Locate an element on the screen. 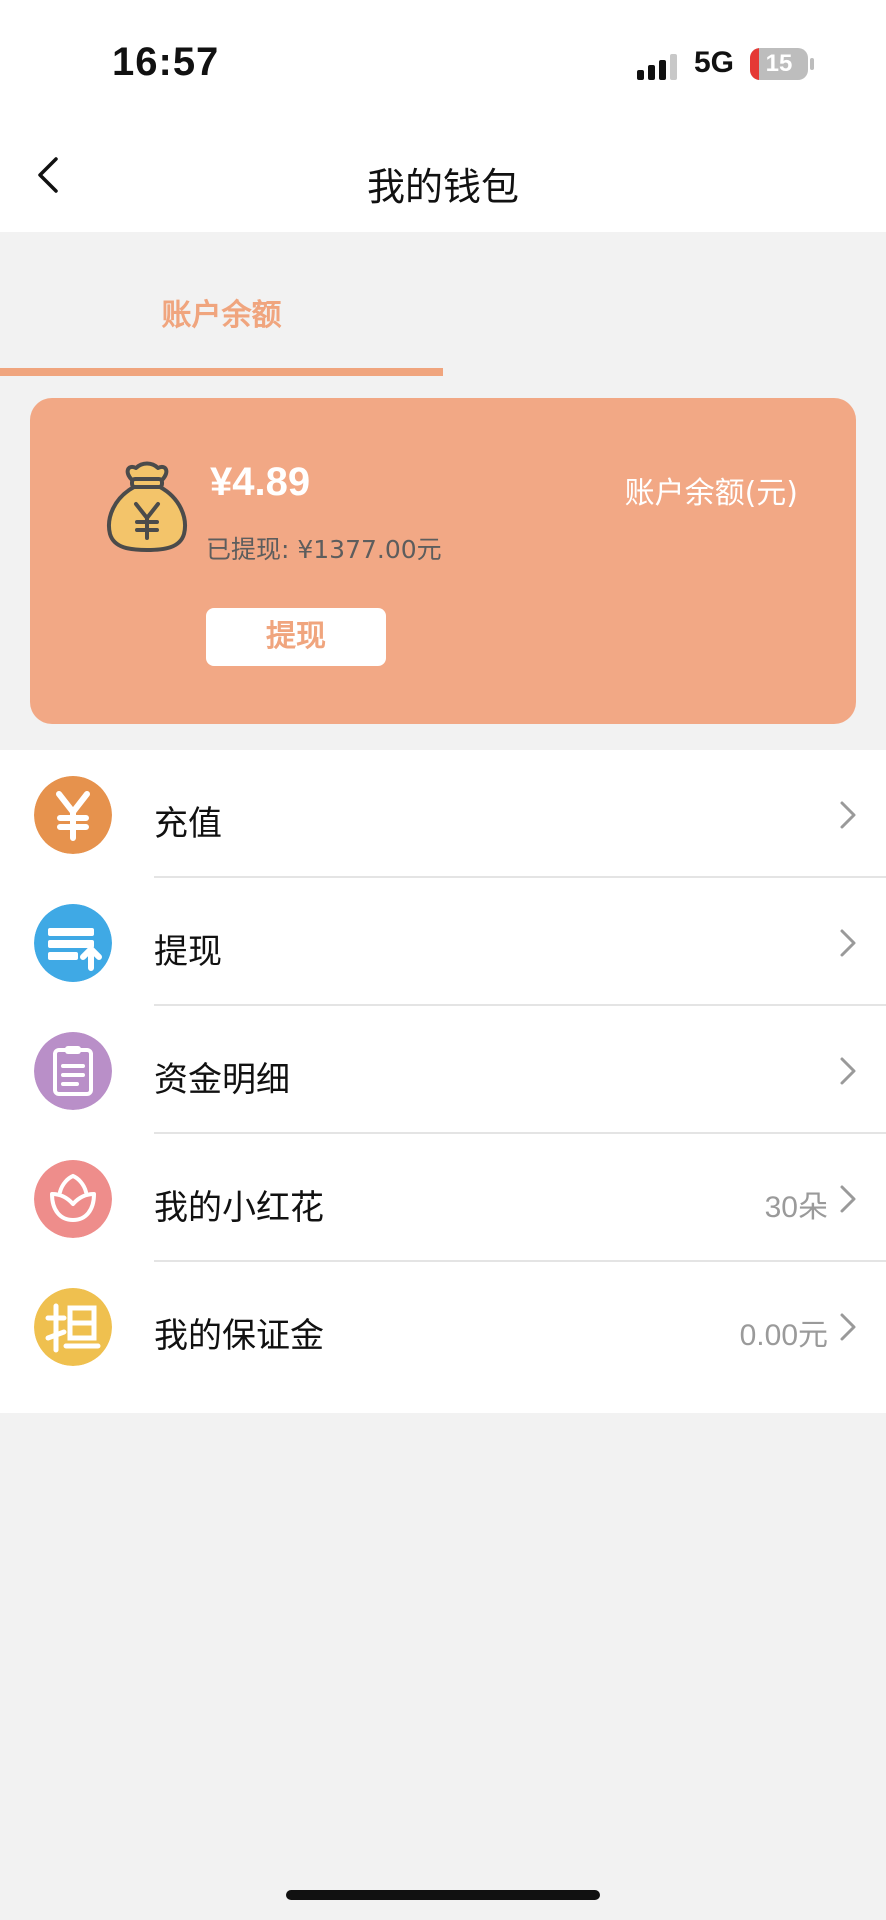 Image resolution: width=886 pixels, height=1920 pixels. menu-label: 我的保证金 is located at coordinates (239, 1336).